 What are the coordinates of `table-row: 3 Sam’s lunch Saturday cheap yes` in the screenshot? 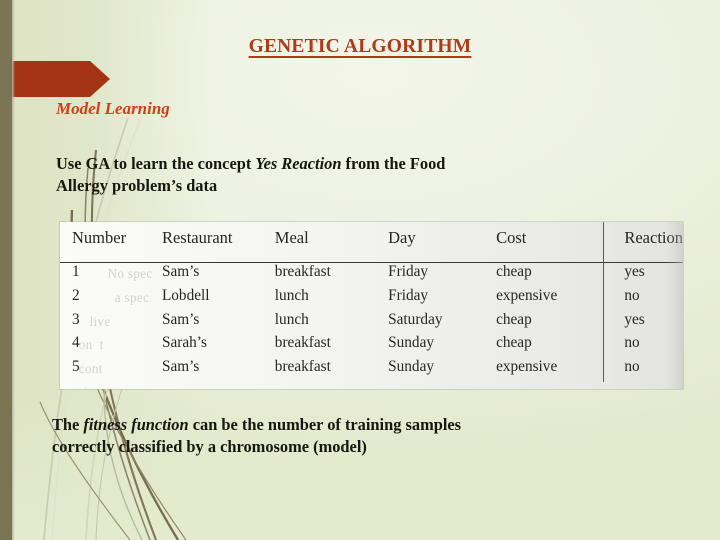 It's located at (371, 322).